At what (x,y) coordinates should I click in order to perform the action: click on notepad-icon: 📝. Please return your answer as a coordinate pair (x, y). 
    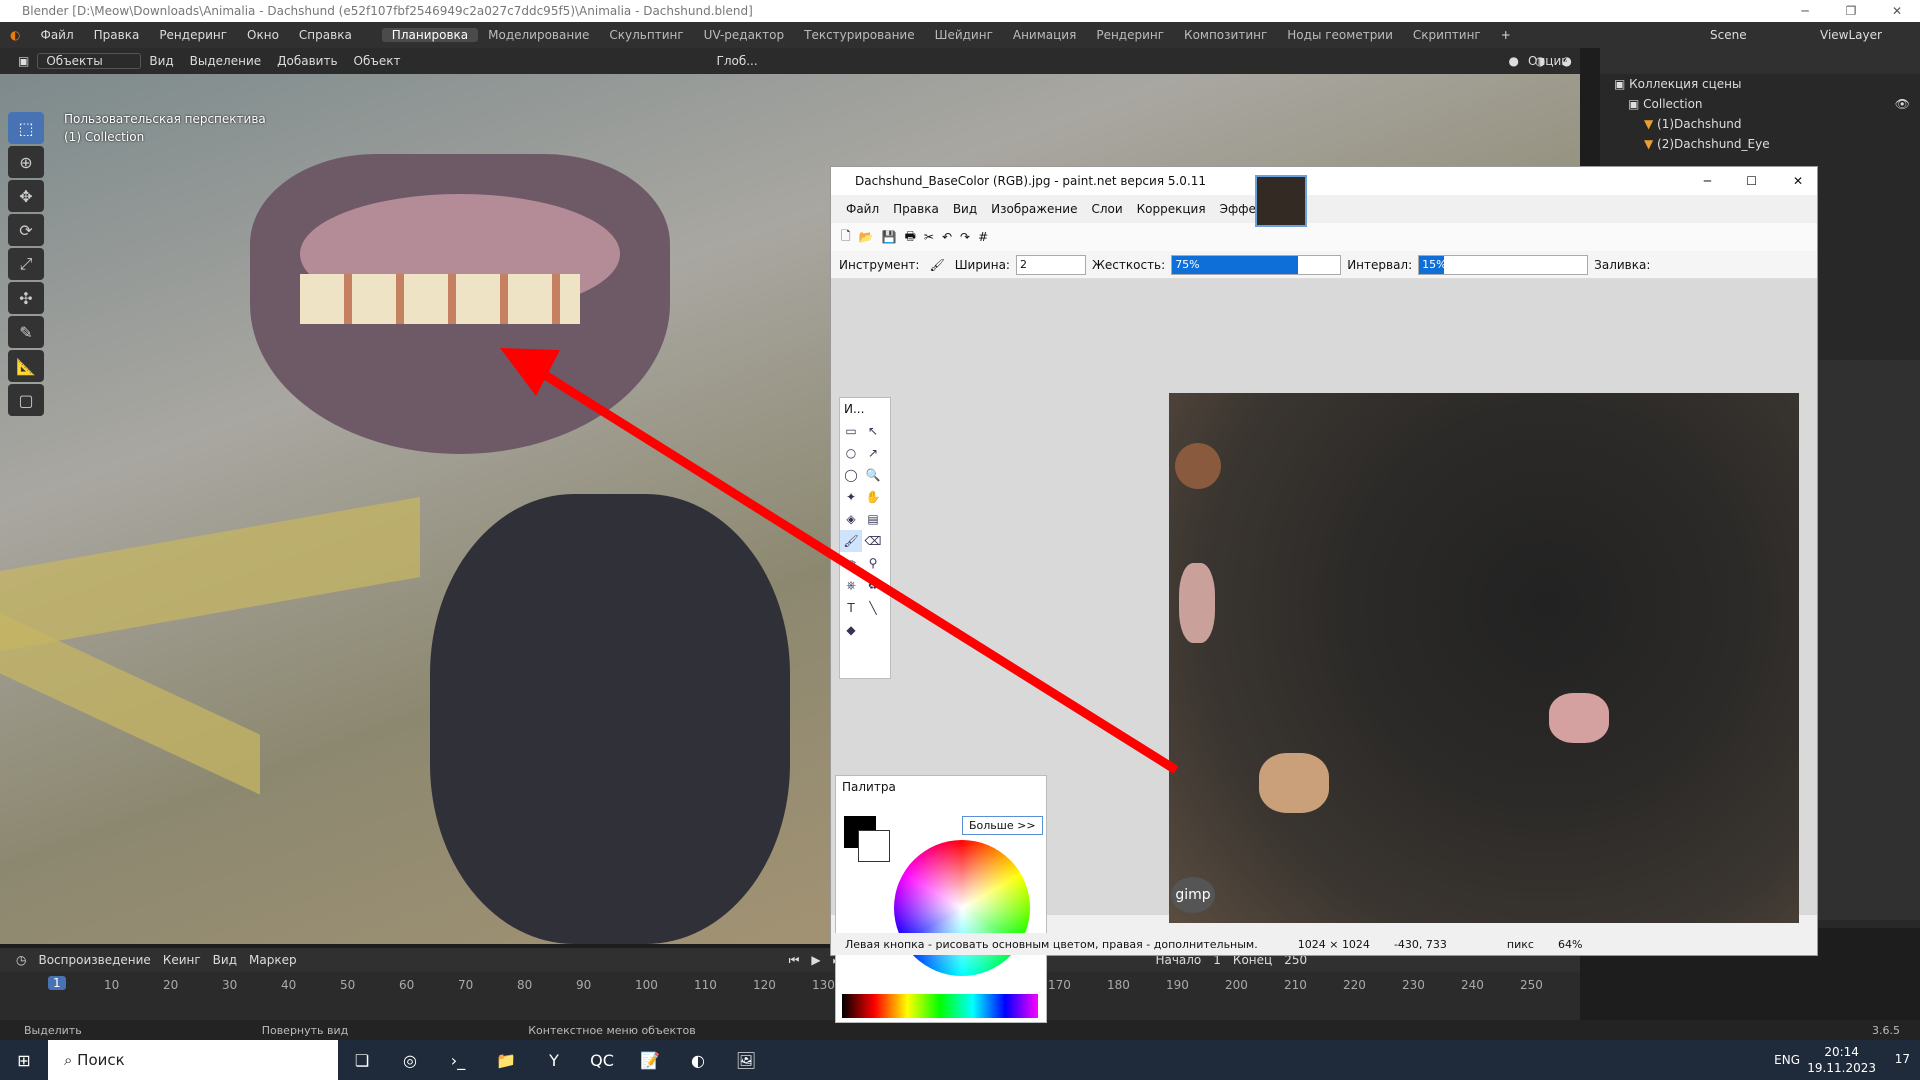
    Looking at the image, I should click on (650, 1060).